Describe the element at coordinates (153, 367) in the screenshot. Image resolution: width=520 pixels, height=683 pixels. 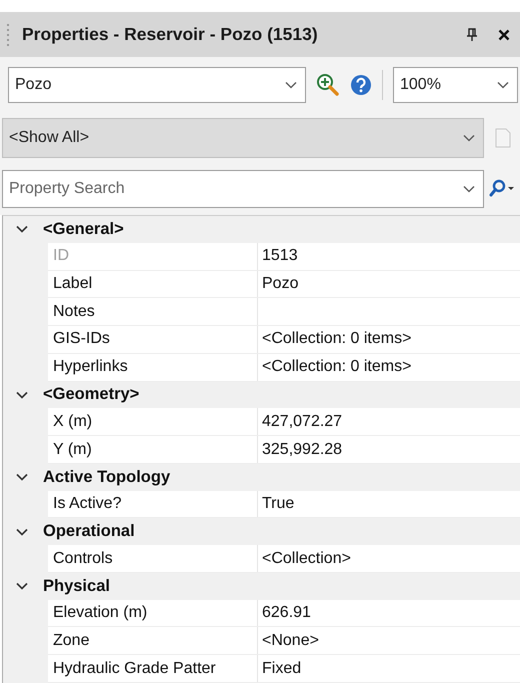
I see `property-name: Hyperlinks` at that location.